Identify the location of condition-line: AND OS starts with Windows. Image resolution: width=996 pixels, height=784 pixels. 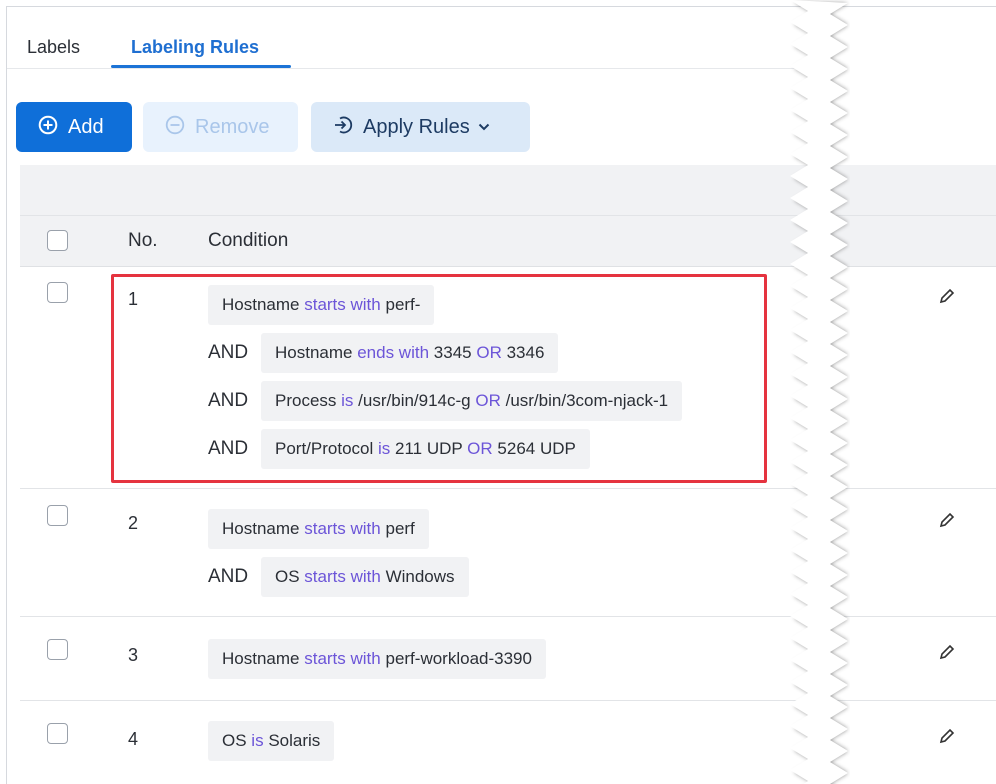
(338, 577).